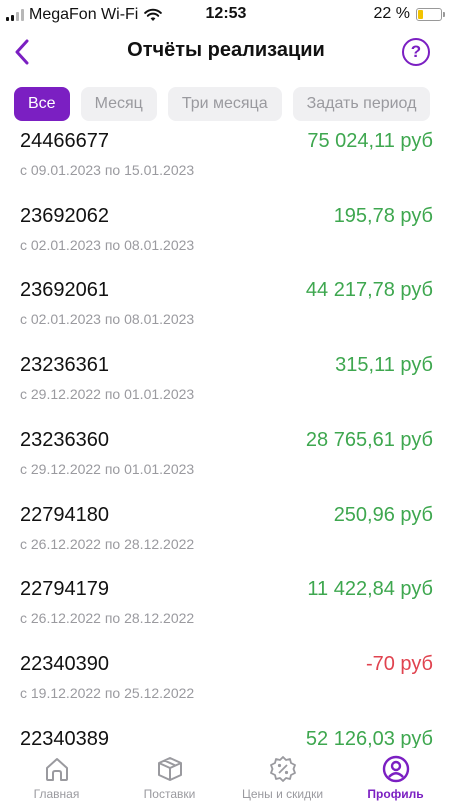  What do you see at coordinates (64, 738) in the screenshot?
I see `report-number: 22340389` at bounding box center [64, 738].